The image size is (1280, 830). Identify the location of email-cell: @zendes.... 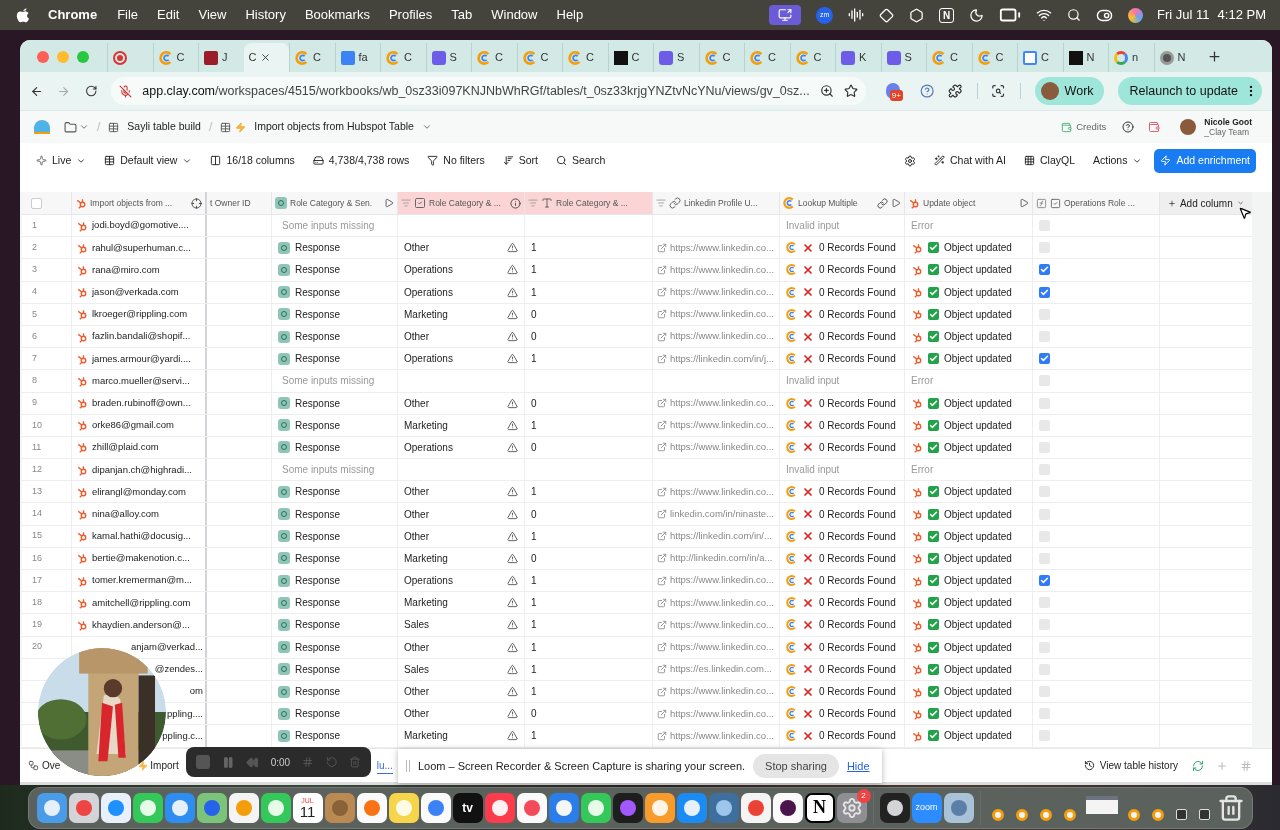
(178, 669).